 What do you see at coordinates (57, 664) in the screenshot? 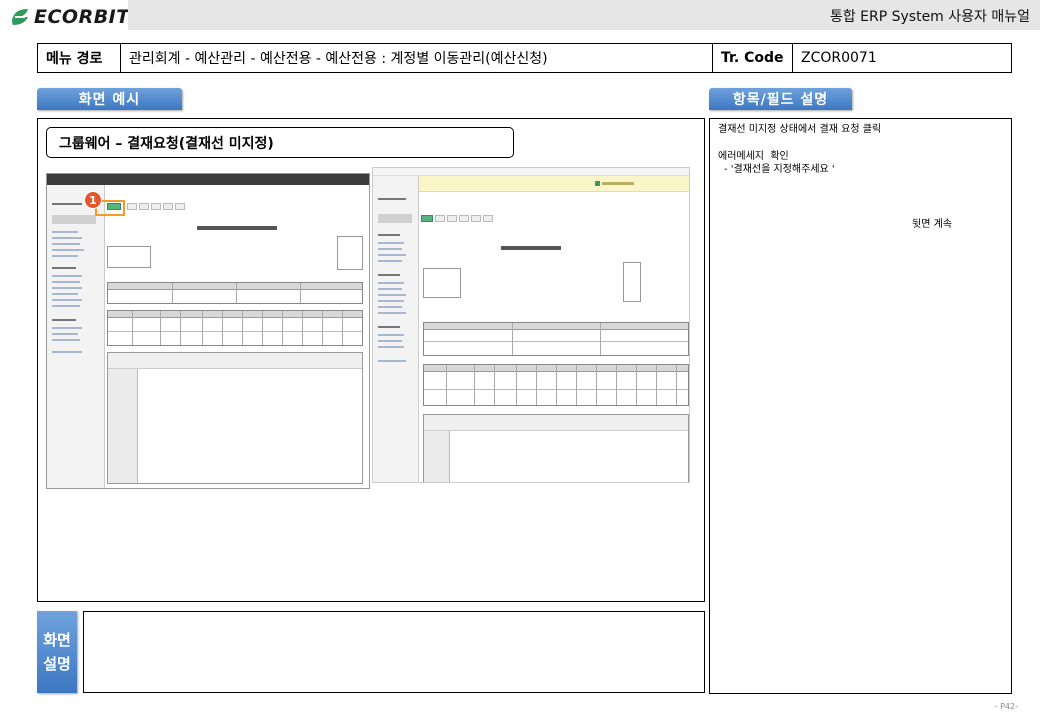
I see `description-label-line2: 설명` at bounding box center [57, 664].